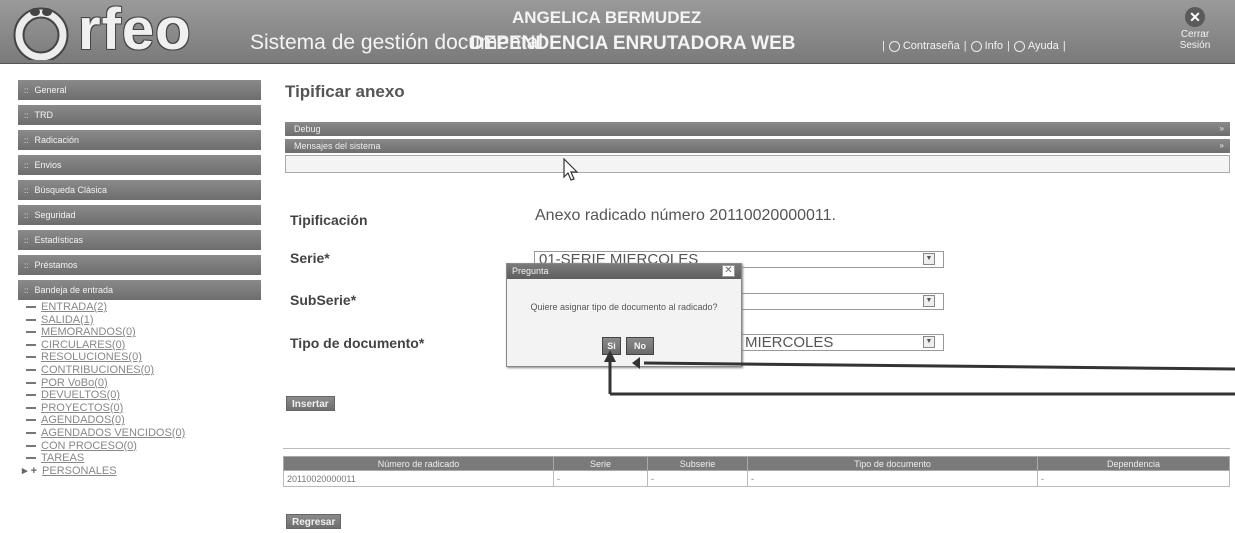 The width and height of the screenshot is (1235, 533). What do you see at coordinates (685, 215) in the screenshot?
I see `tipificacion-value: Anexo radicado número 20110020000011.` at bounding box center [685, 215].